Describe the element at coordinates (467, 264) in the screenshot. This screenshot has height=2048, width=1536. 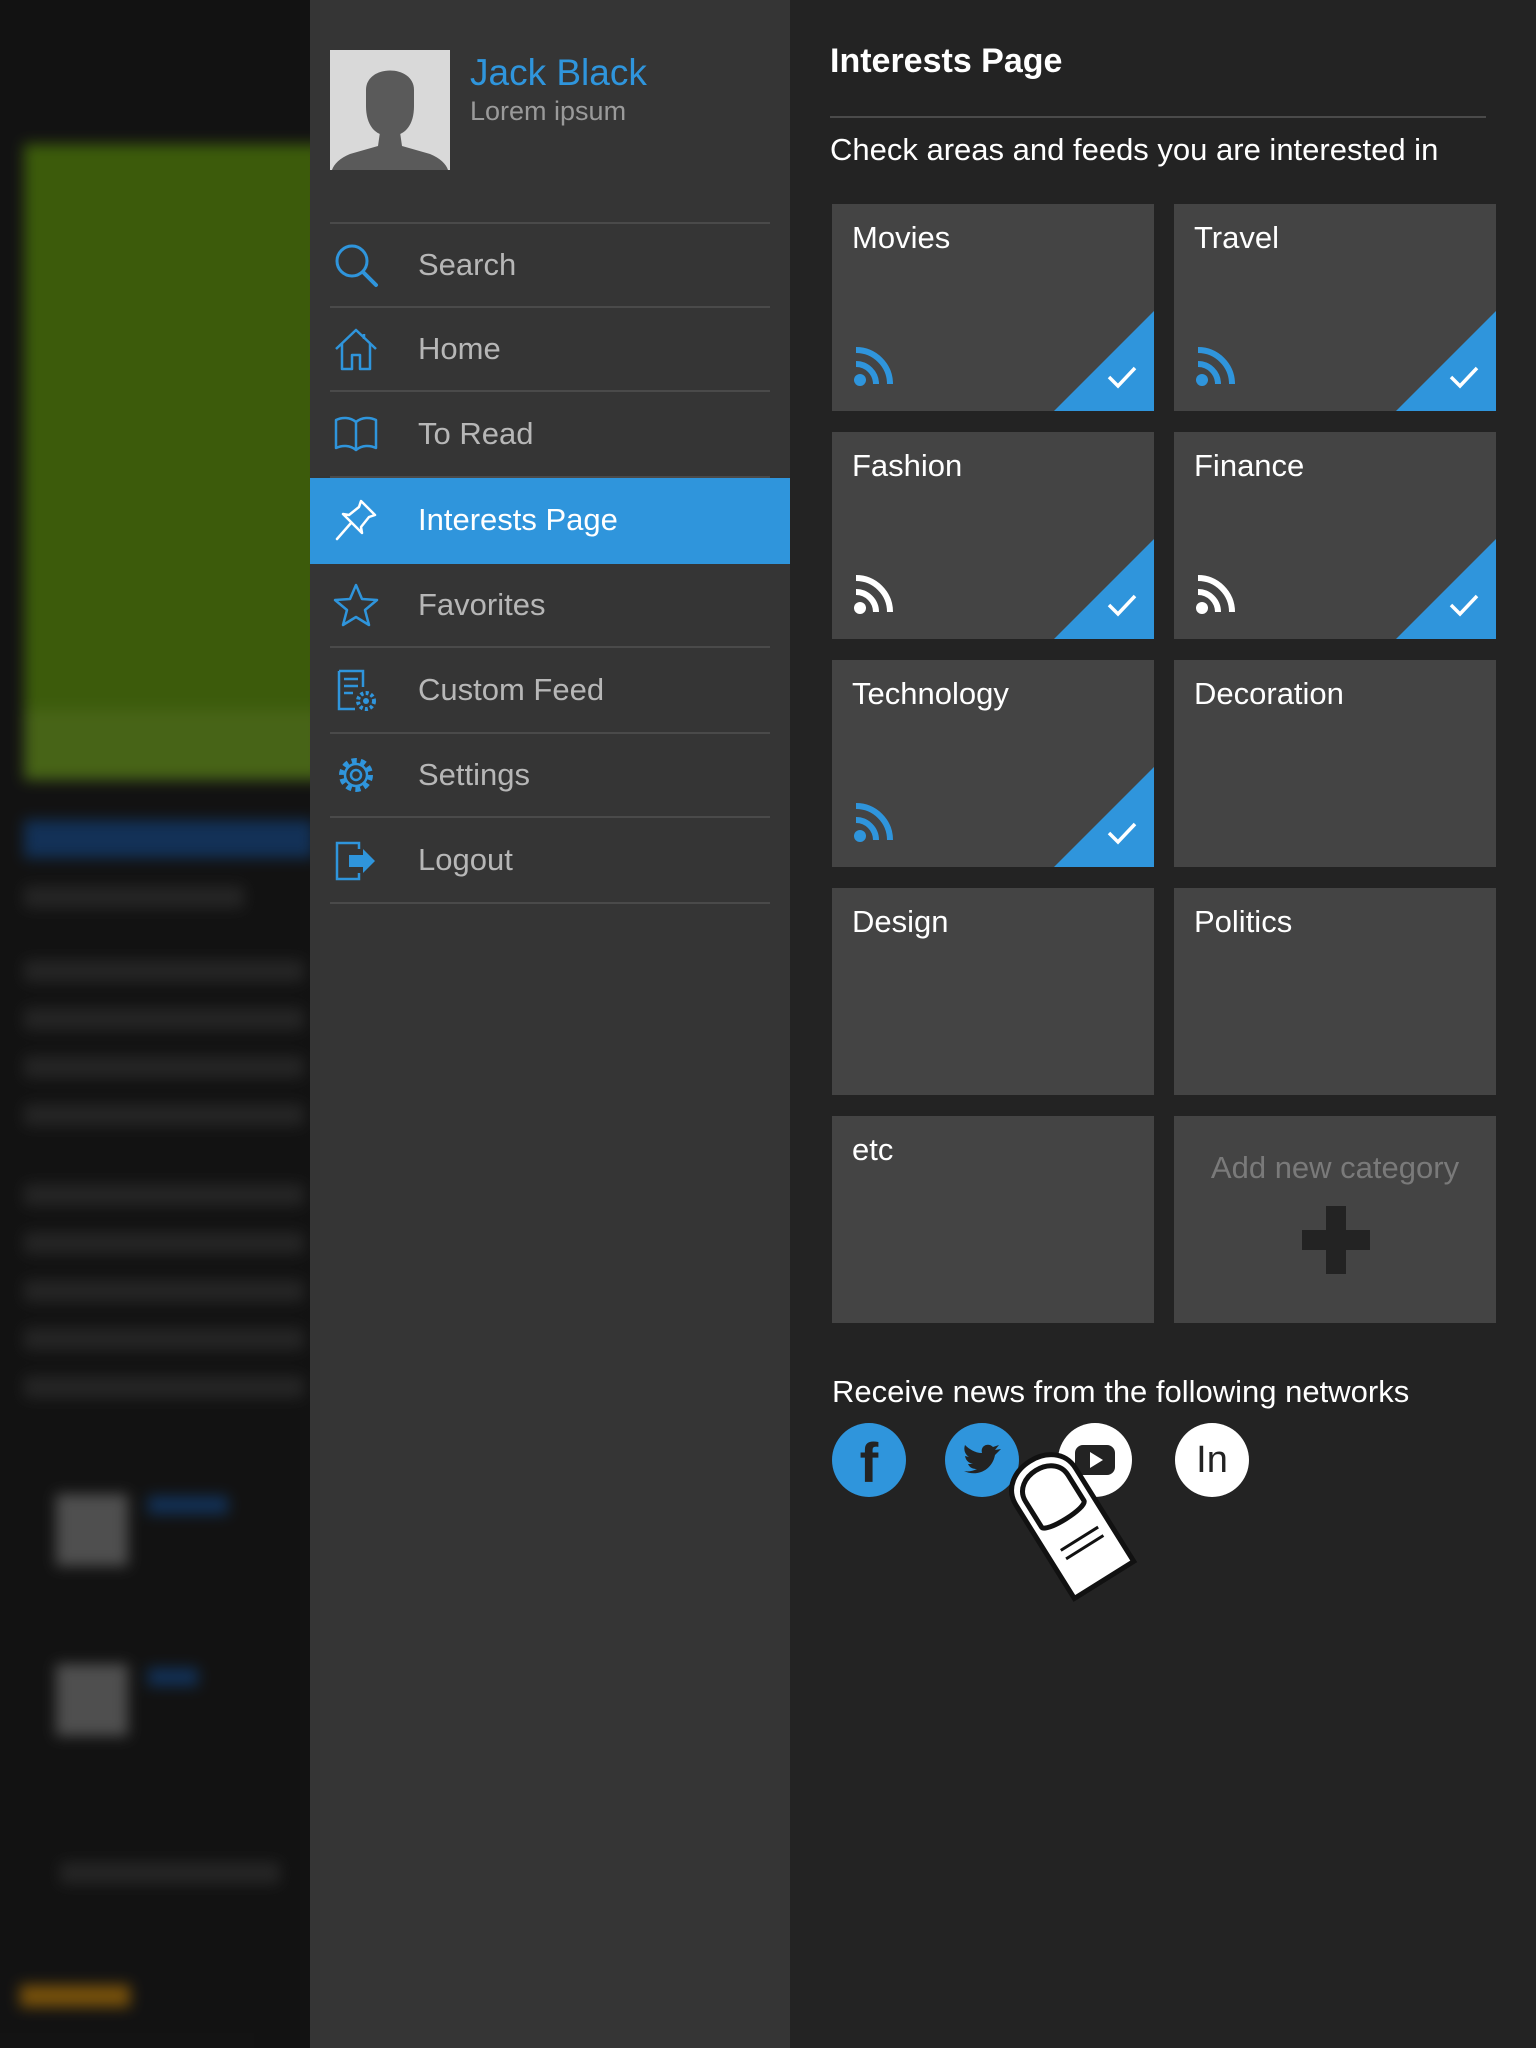
I see `menu-item-label: Search` at that location.